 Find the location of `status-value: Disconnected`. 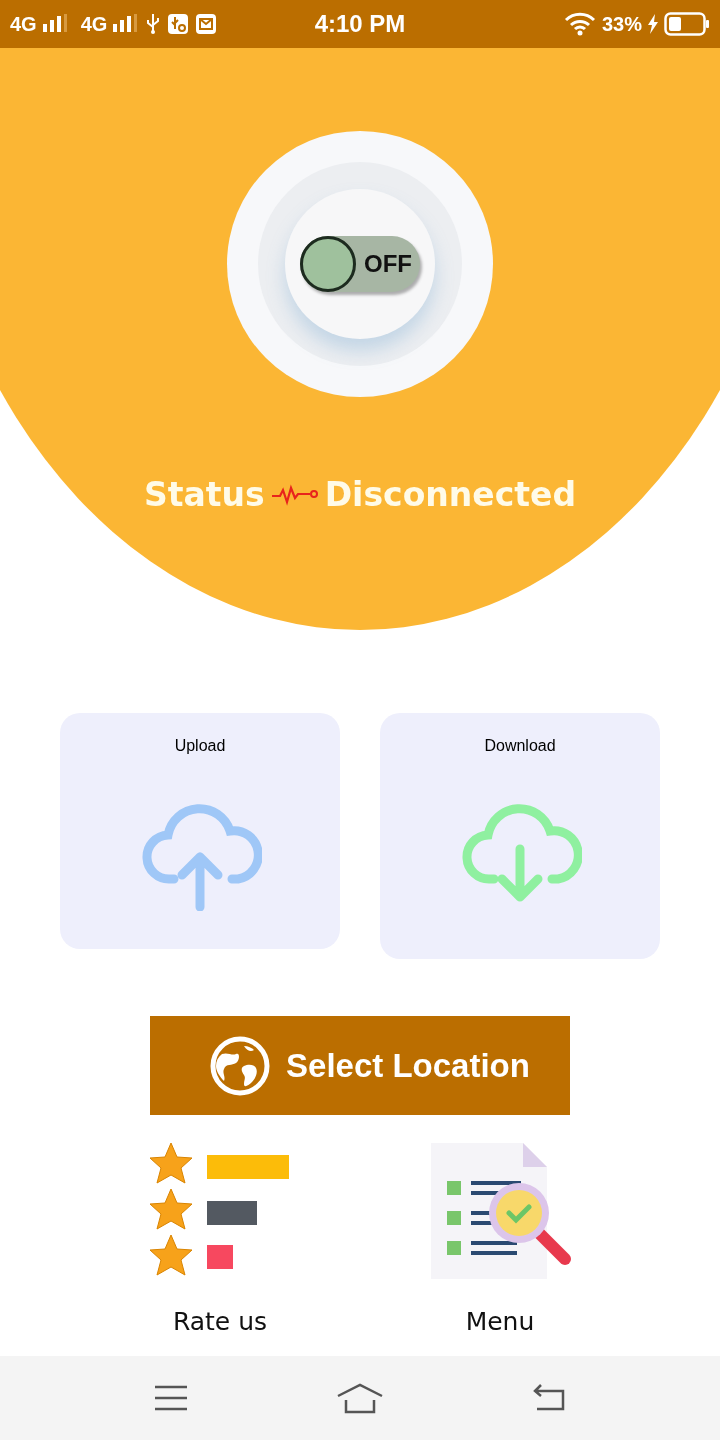

status-value: Disconnected is located at coordinates (450, 494).